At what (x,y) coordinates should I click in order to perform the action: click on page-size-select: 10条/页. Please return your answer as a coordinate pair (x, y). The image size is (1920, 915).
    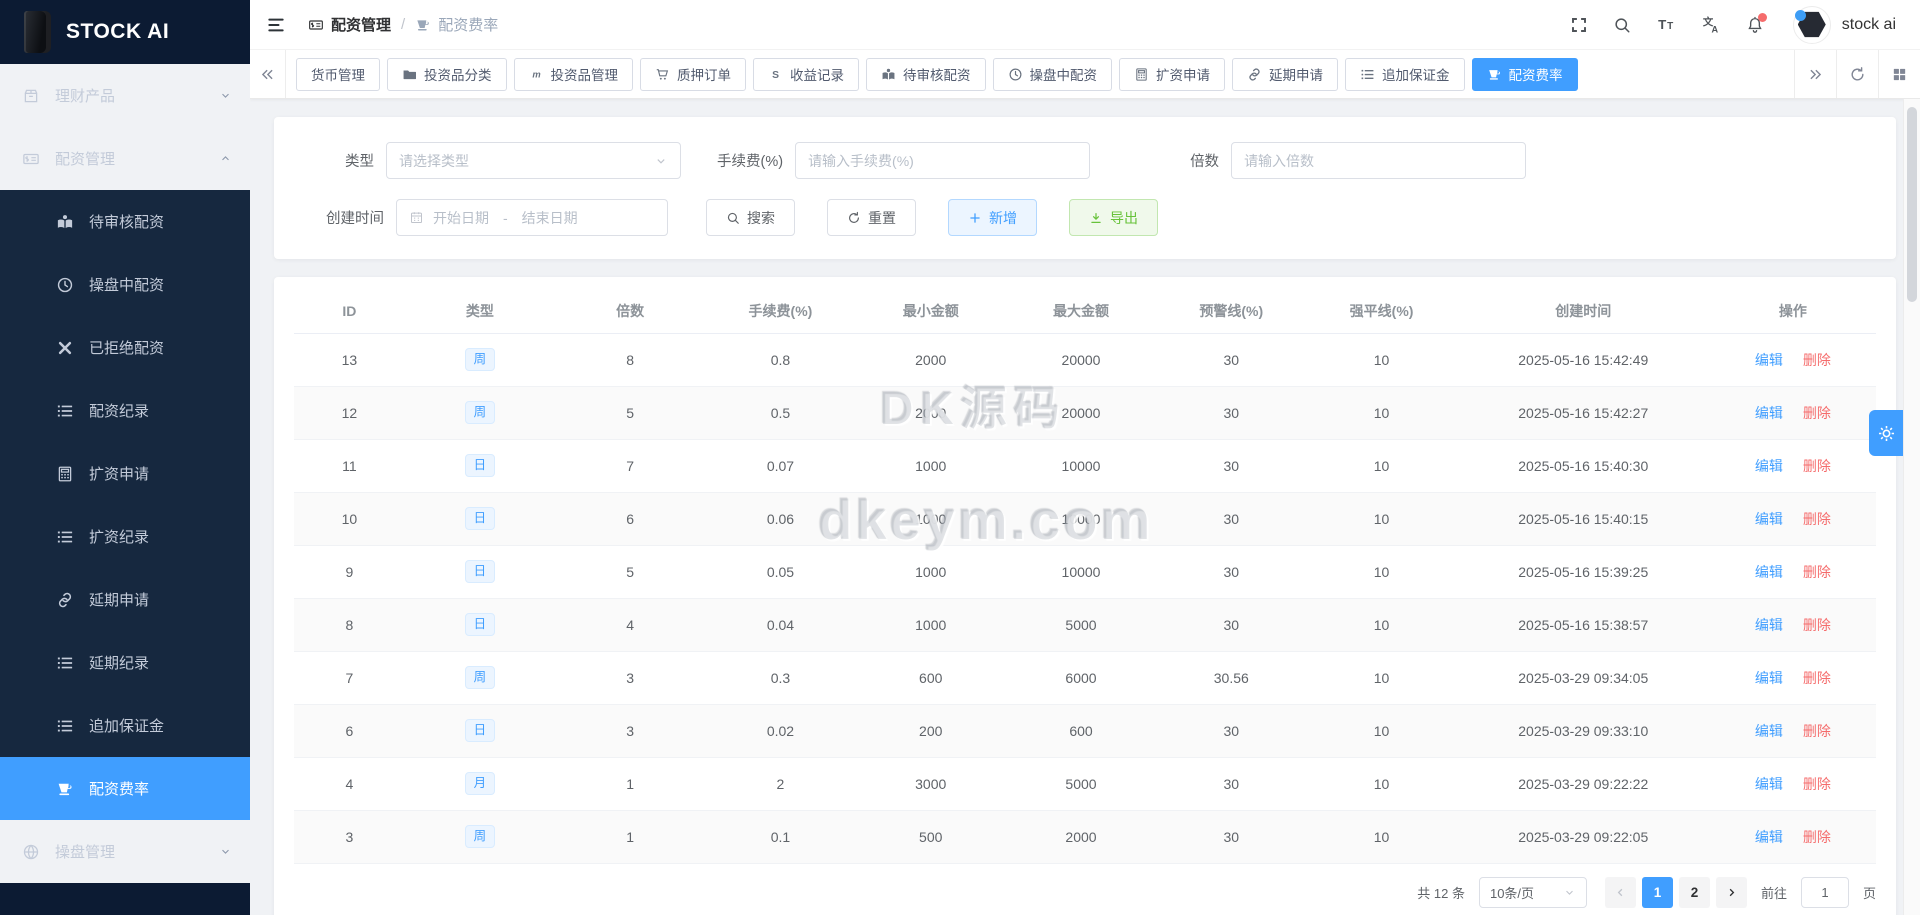
    Looking at the image, I should click on (1532, 892).